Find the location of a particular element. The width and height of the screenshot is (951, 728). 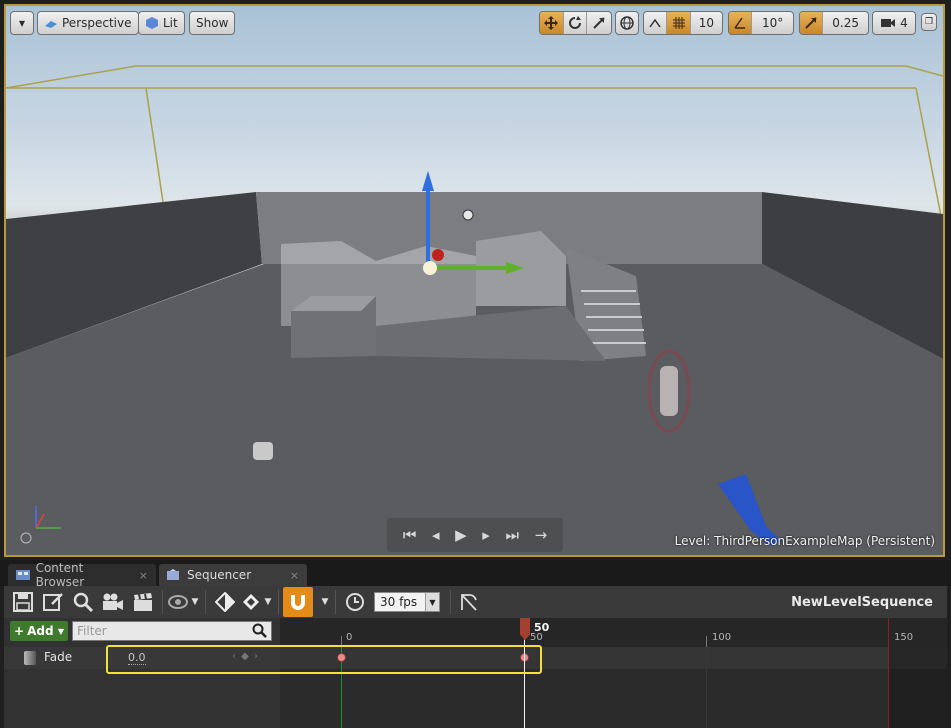

key-diamond-icon is located at coordinates (225, 602).